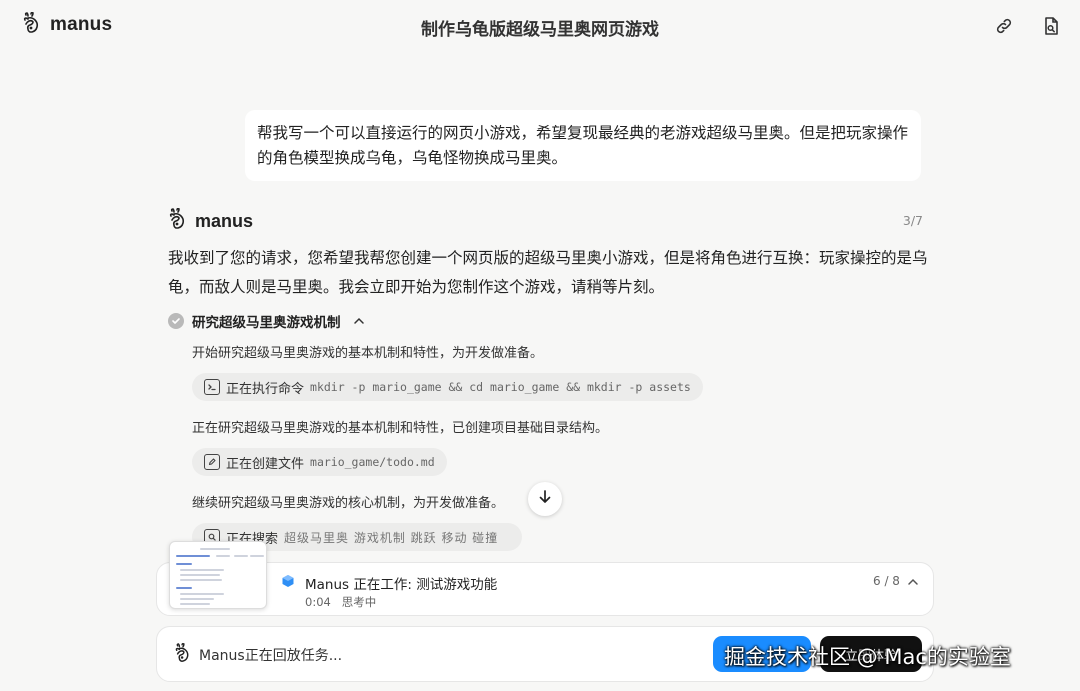 The height and width of the screenshot is (691, 1080). I want to click on status-title: Manus 正在工作: 测试游戏功能, so click(401, 585).